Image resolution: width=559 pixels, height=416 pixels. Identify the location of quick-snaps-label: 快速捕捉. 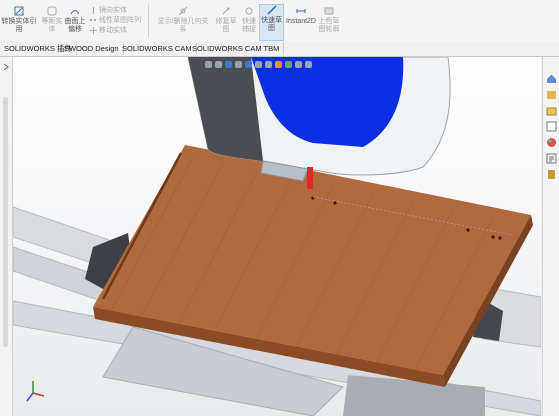
(249, 25).